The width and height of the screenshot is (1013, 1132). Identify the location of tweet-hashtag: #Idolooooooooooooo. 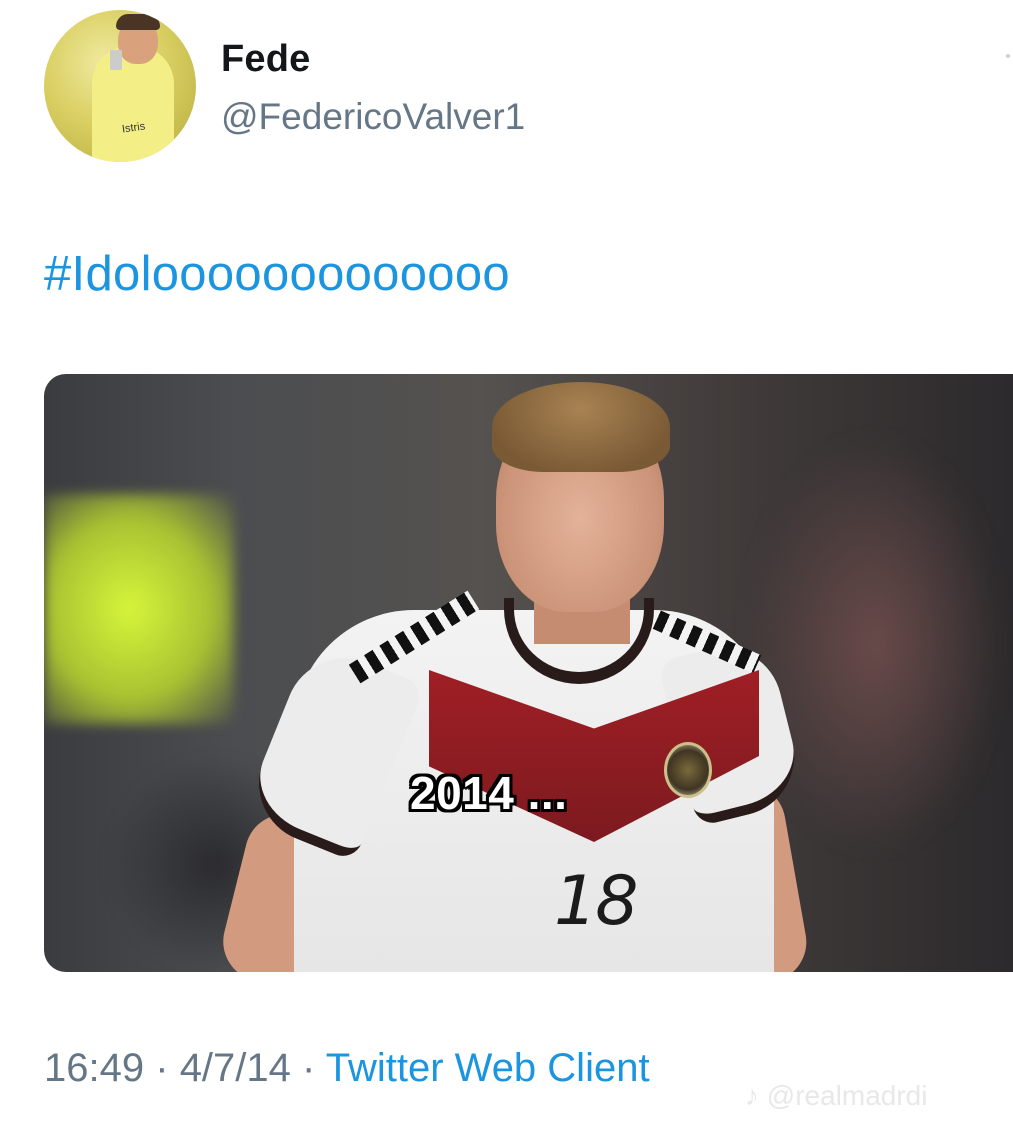
(277, 274).